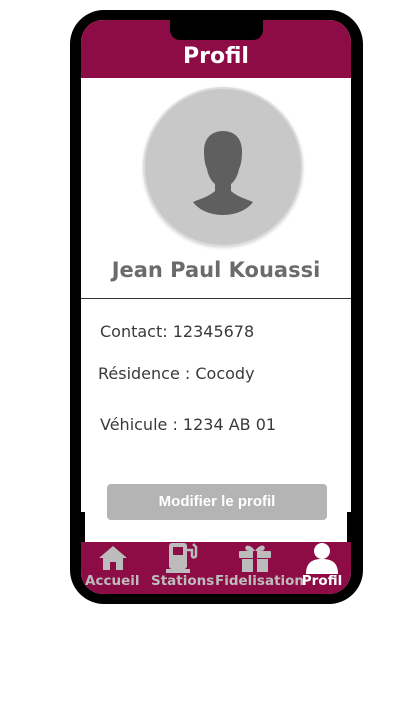 The image size is (412, 713). Describe the element at coordinates (255, 558) in the screenshot. I see `gift-icon` at that location.